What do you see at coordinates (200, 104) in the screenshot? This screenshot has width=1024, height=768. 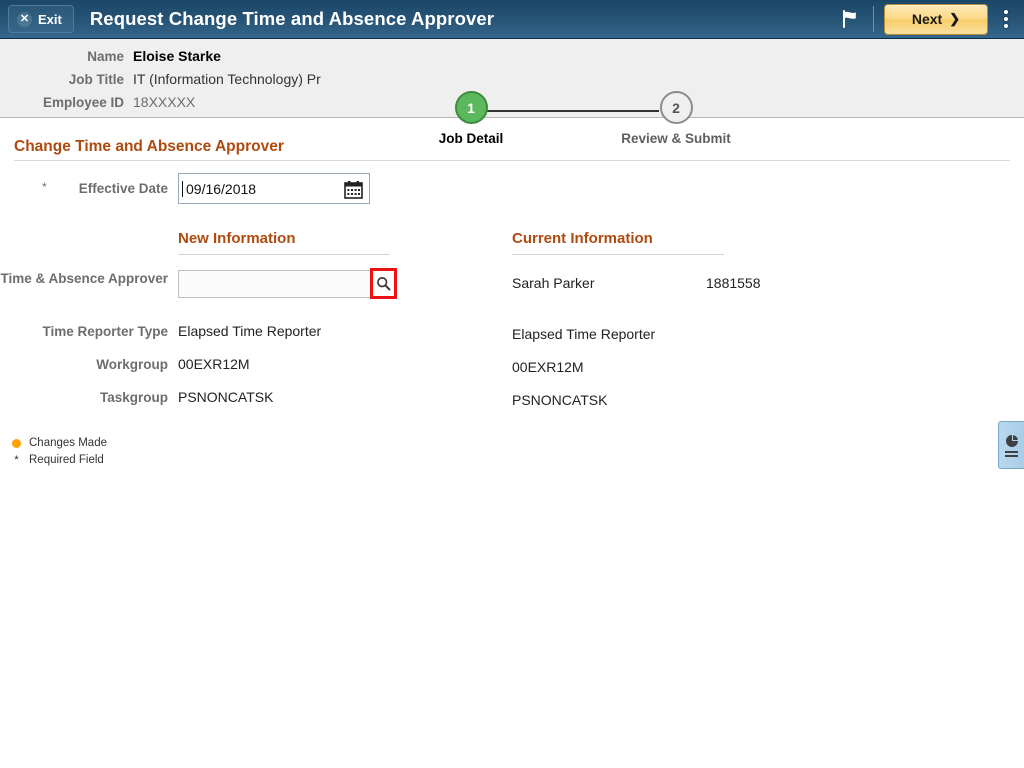 I see `employee-id-row: Employee ID 18XXXXX` at bounding box center [200, 104].